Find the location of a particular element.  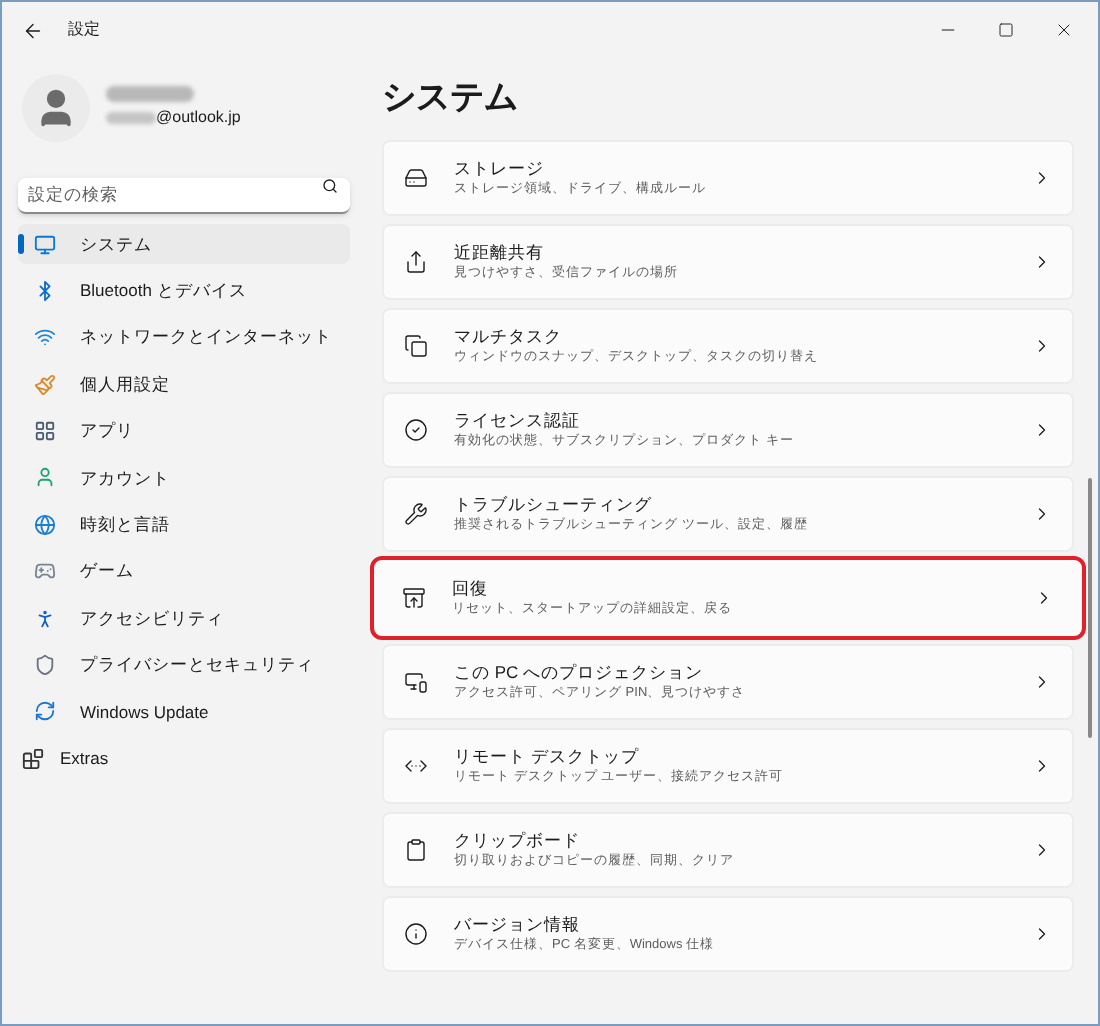

sidebar-item: ネットワークとインターネット is located at coordinates (184, 337).